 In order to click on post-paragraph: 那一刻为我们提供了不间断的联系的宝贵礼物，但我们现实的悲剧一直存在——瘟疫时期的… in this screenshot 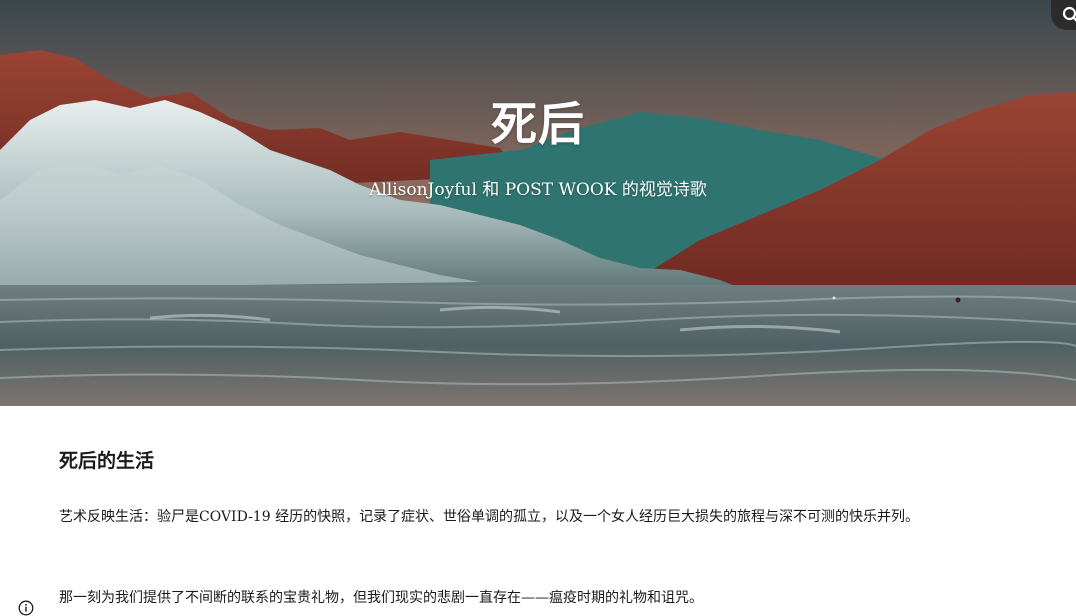, I will do `click(381, 597)`.